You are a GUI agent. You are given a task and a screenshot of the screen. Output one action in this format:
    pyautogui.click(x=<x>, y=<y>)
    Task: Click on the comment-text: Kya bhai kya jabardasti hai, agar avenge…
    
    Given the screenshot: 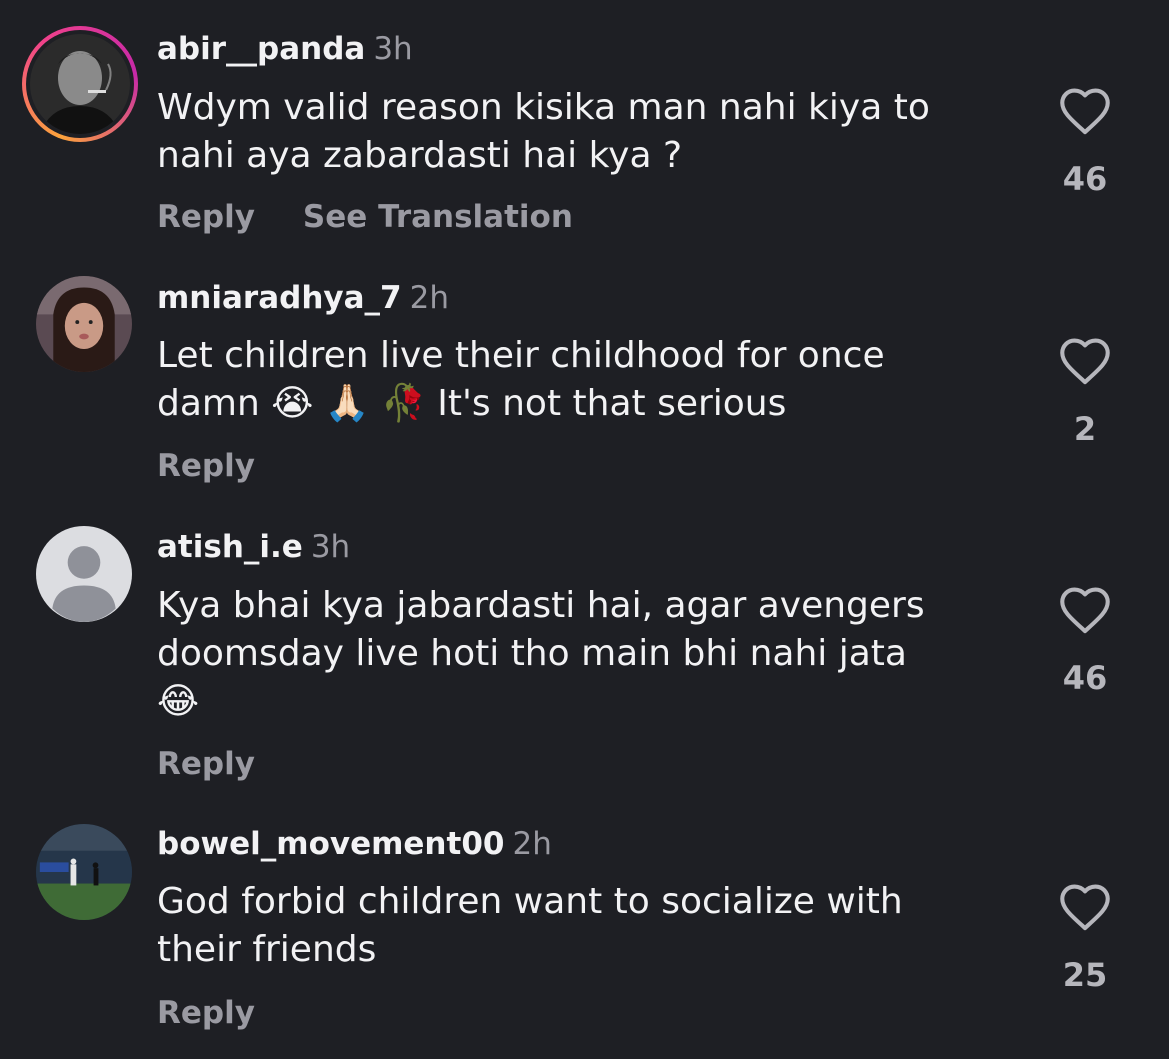 What is the action you would take?
    pyautogui.click(x=541, y=653)
    